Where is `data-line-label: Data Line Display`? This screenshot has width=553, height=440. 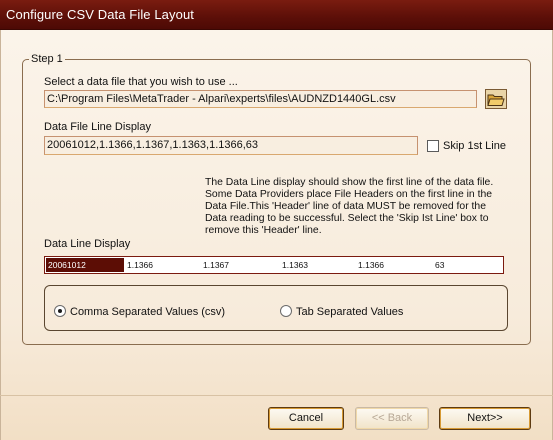
data-line-label: Data Line Display is located at coordinates (87, 244).